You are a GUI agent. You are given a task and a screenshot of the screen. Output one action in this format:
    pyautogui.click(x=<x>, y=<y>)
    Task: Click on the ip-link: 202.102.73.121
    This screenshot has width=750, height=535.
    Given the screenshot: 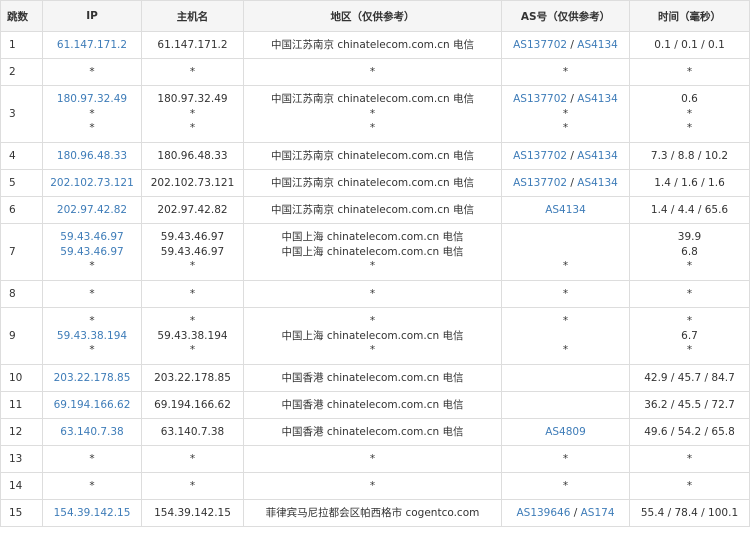 What is the action you would take?
    pyautogui.click(x=92, y=183)
    